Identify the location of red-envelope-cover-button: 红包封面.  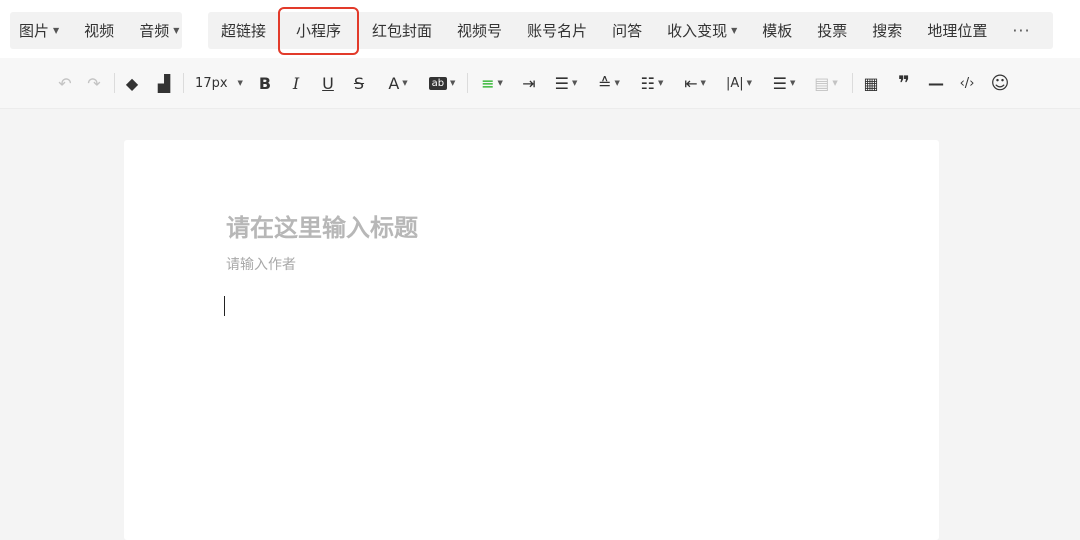
(402, 30).